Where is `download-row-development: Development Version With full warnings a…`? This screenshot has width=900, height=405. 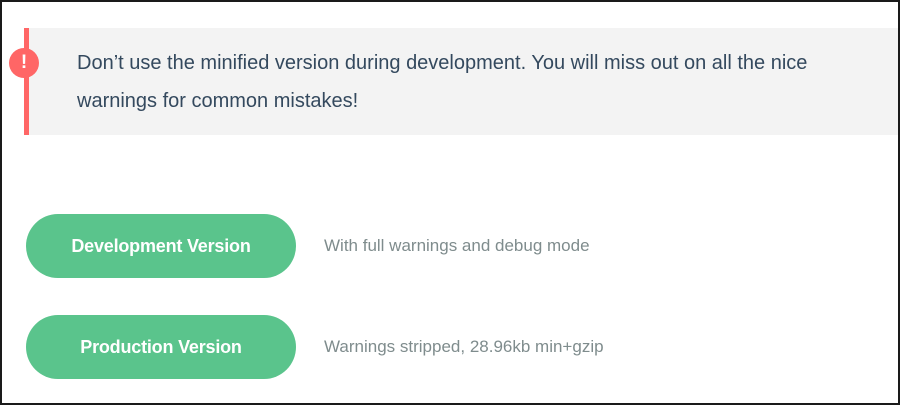 download-row-development: Development Version With full warnings a… is located at coordinates (308, 246).